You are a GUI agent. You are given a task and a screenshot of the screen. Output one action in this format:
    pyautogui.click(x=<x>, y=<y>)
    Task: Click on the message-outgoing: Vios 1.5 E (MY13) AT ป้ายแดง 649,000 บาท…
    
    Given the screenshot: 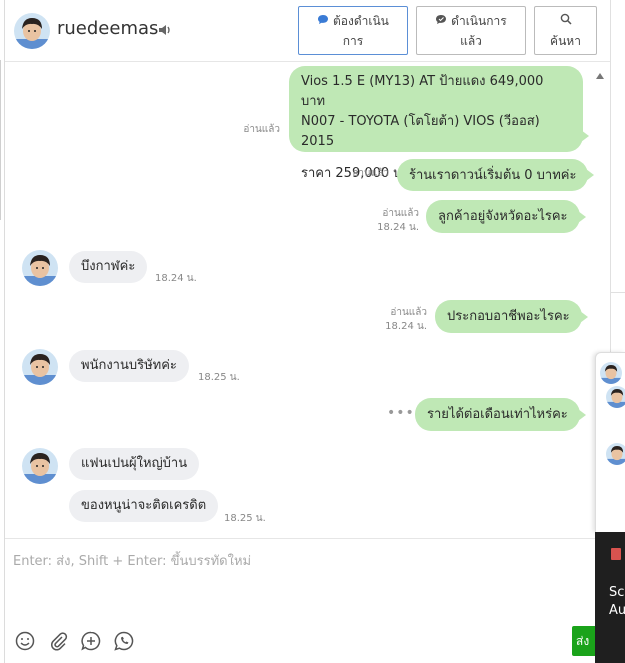 What is the action you would take?
    pyautogui.click(x=439, y=123)
    